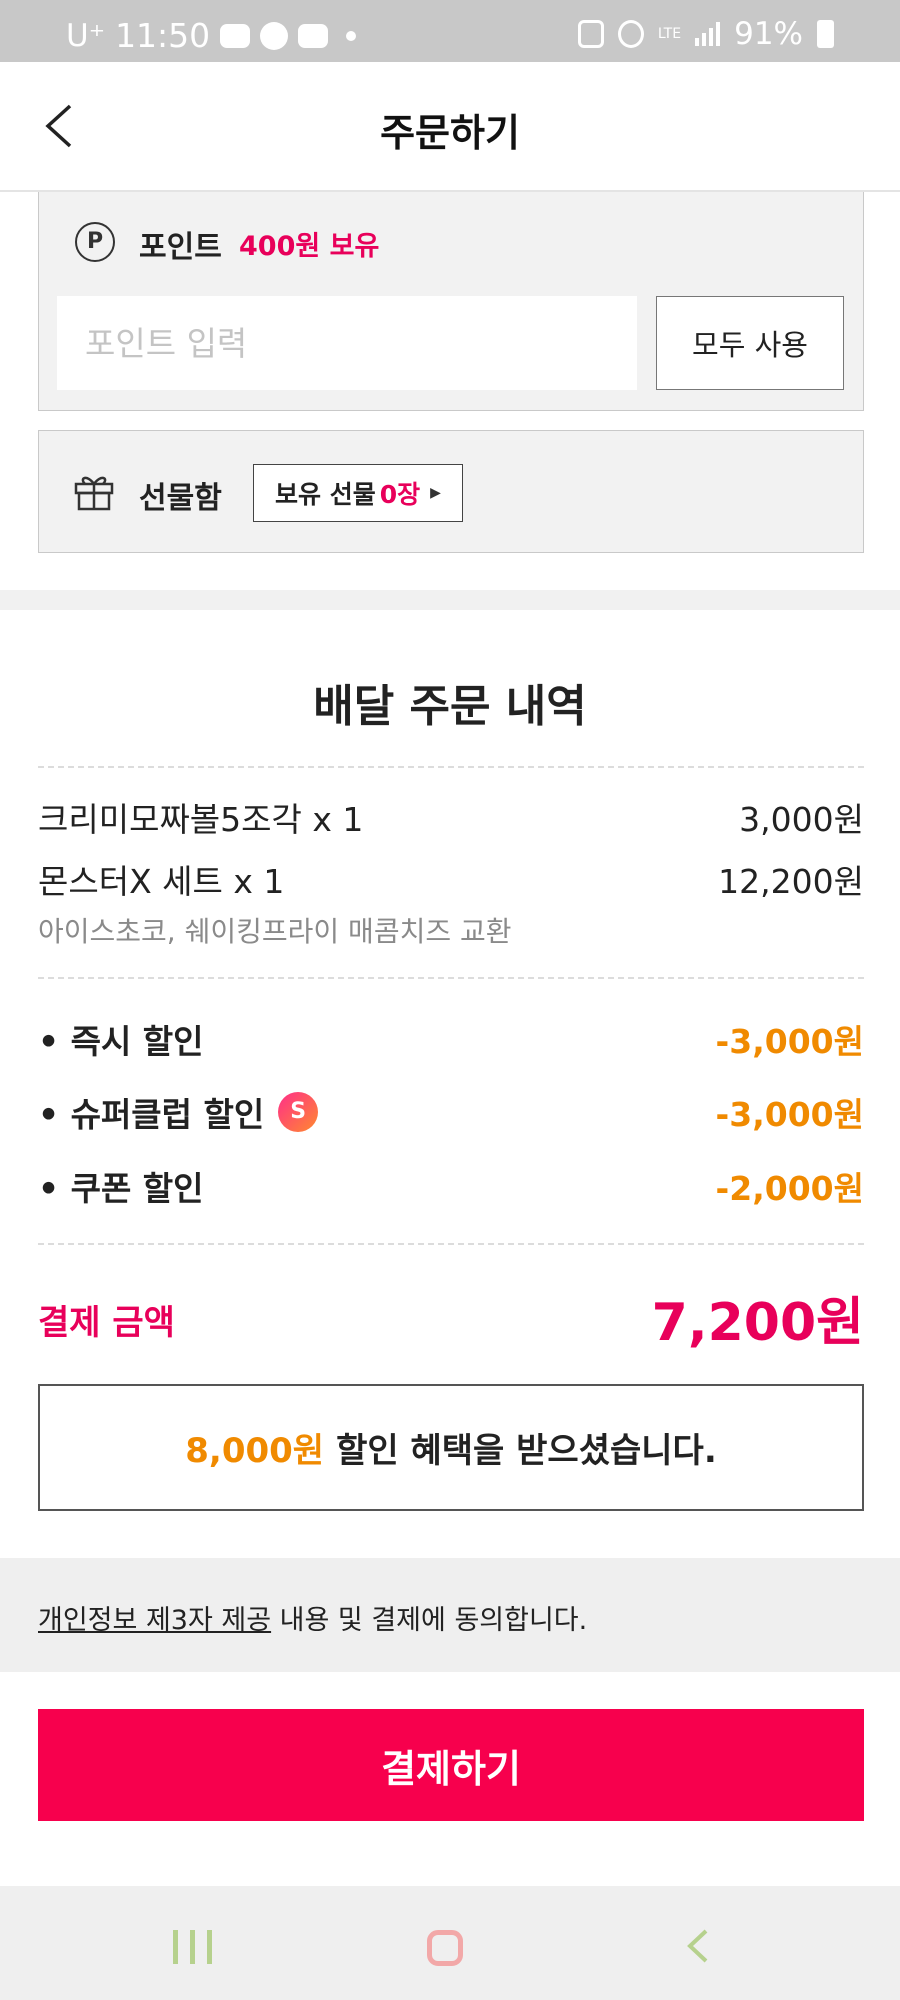 Image resolution: width=900 pixels, height=2000 pixels. What do you see at coordinates (451, 879) in the screenshot?
I see `order-item: 몬스터X 세트 x 1 12,200원` at bounding box center [451, 879].